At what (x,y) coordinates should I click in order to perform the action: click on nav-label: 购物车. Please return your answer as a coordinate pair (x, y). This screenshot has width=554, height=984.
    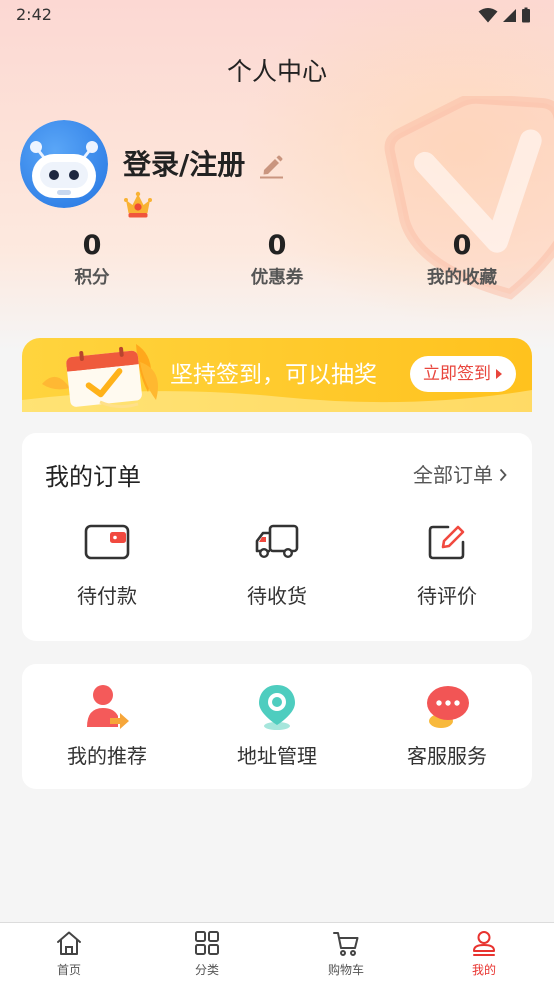
    Looking at the image, I should click on (345, 970).